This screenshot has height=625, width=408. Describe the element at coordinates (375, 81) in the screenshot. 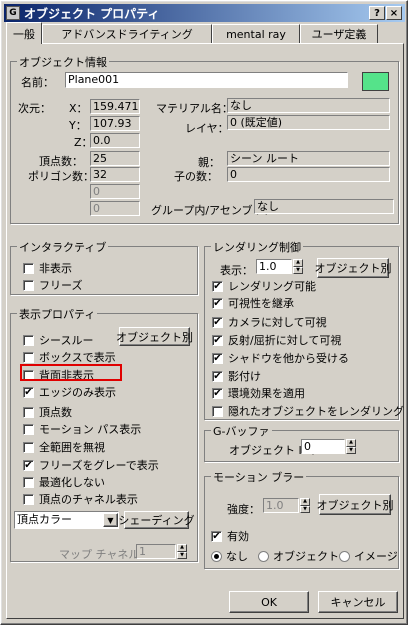

I see `object-color-swatch` at that location.